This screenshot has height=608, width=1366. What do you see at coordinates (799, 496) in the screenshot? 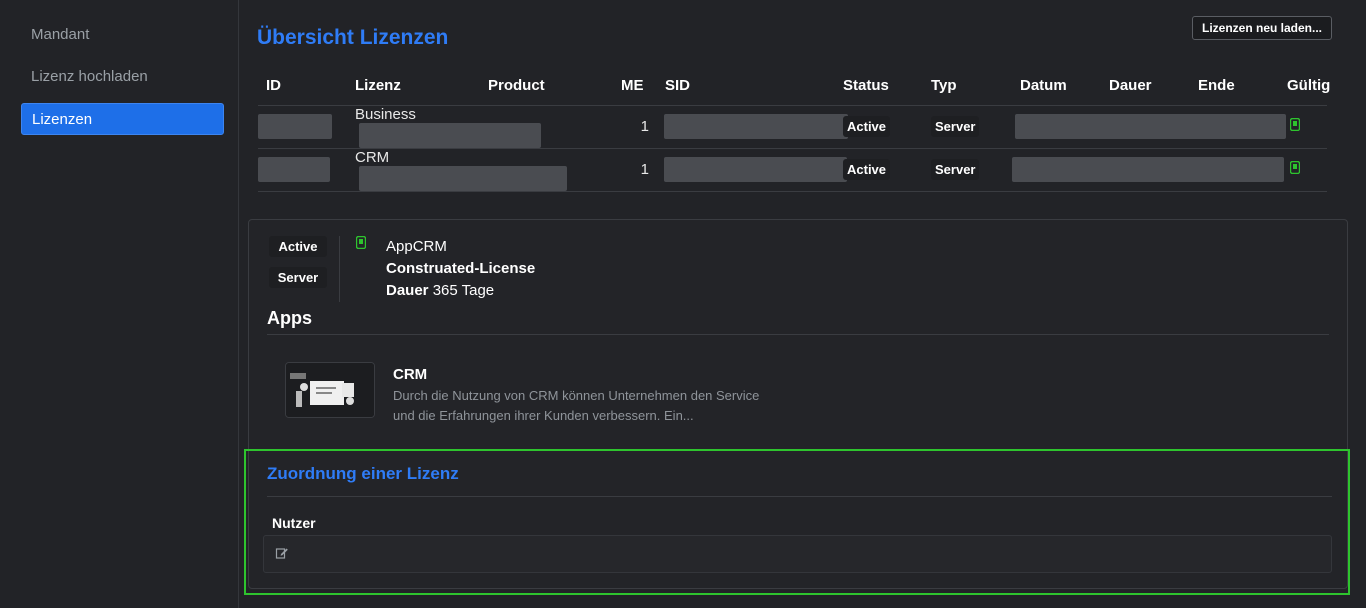
I see `assignment-divider` at bounding box center [799, 496].